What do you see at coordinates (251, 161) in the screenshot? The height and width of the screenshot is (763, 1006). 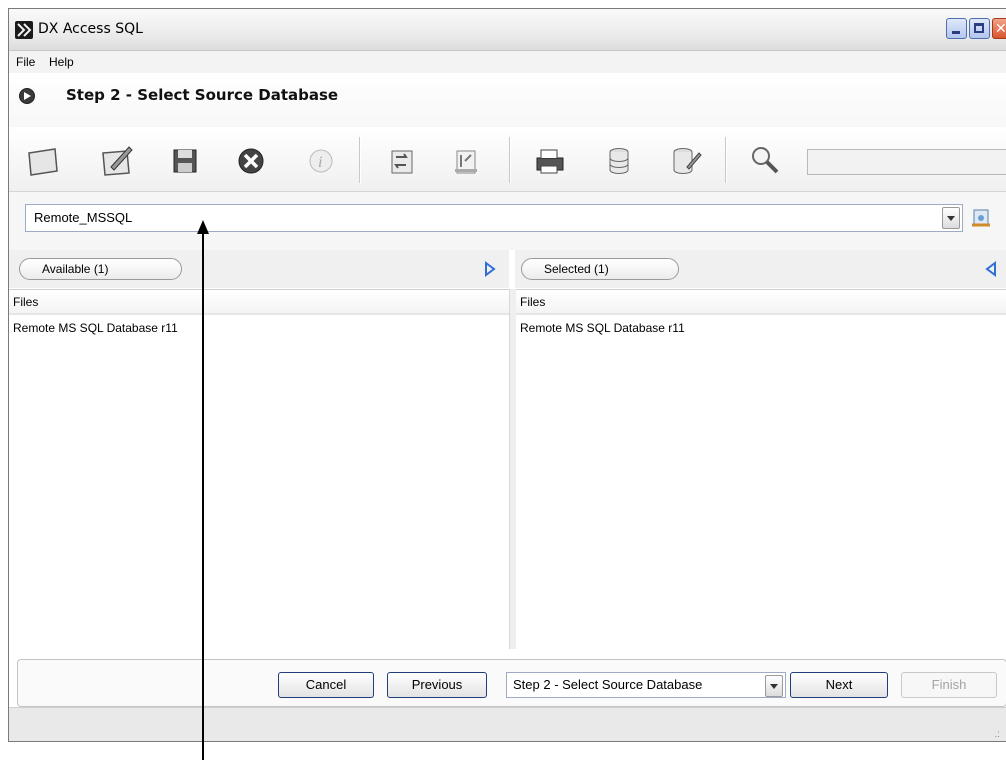 I see `delete-icon` at bounding box center [251, 161].